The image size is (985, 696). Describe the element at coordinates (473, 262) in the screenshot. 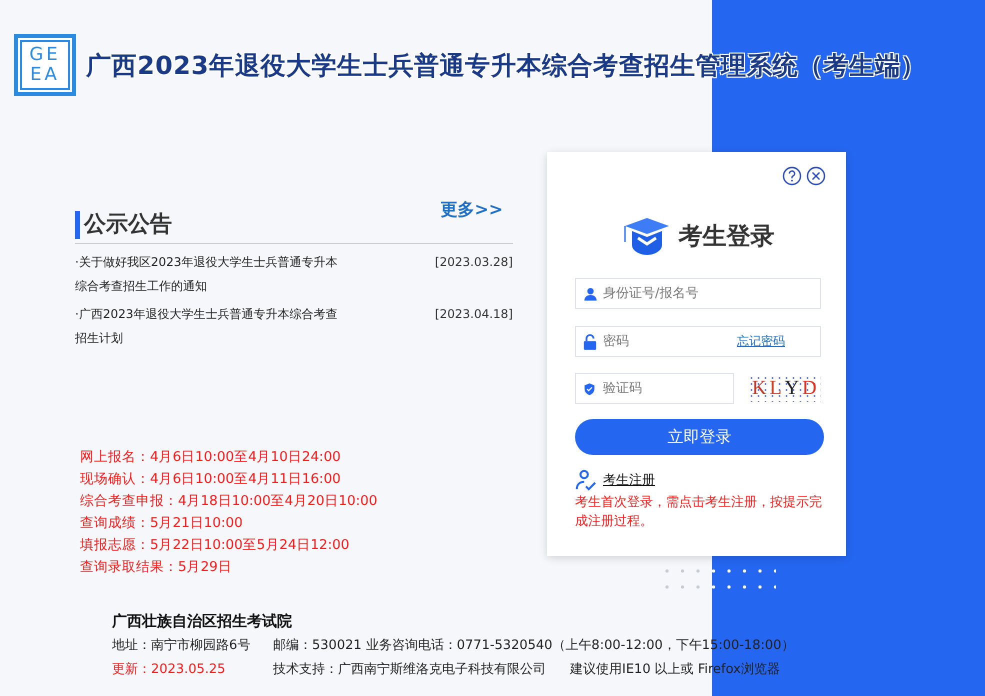

I see `notice-date: [2023.03.28]` at that location.